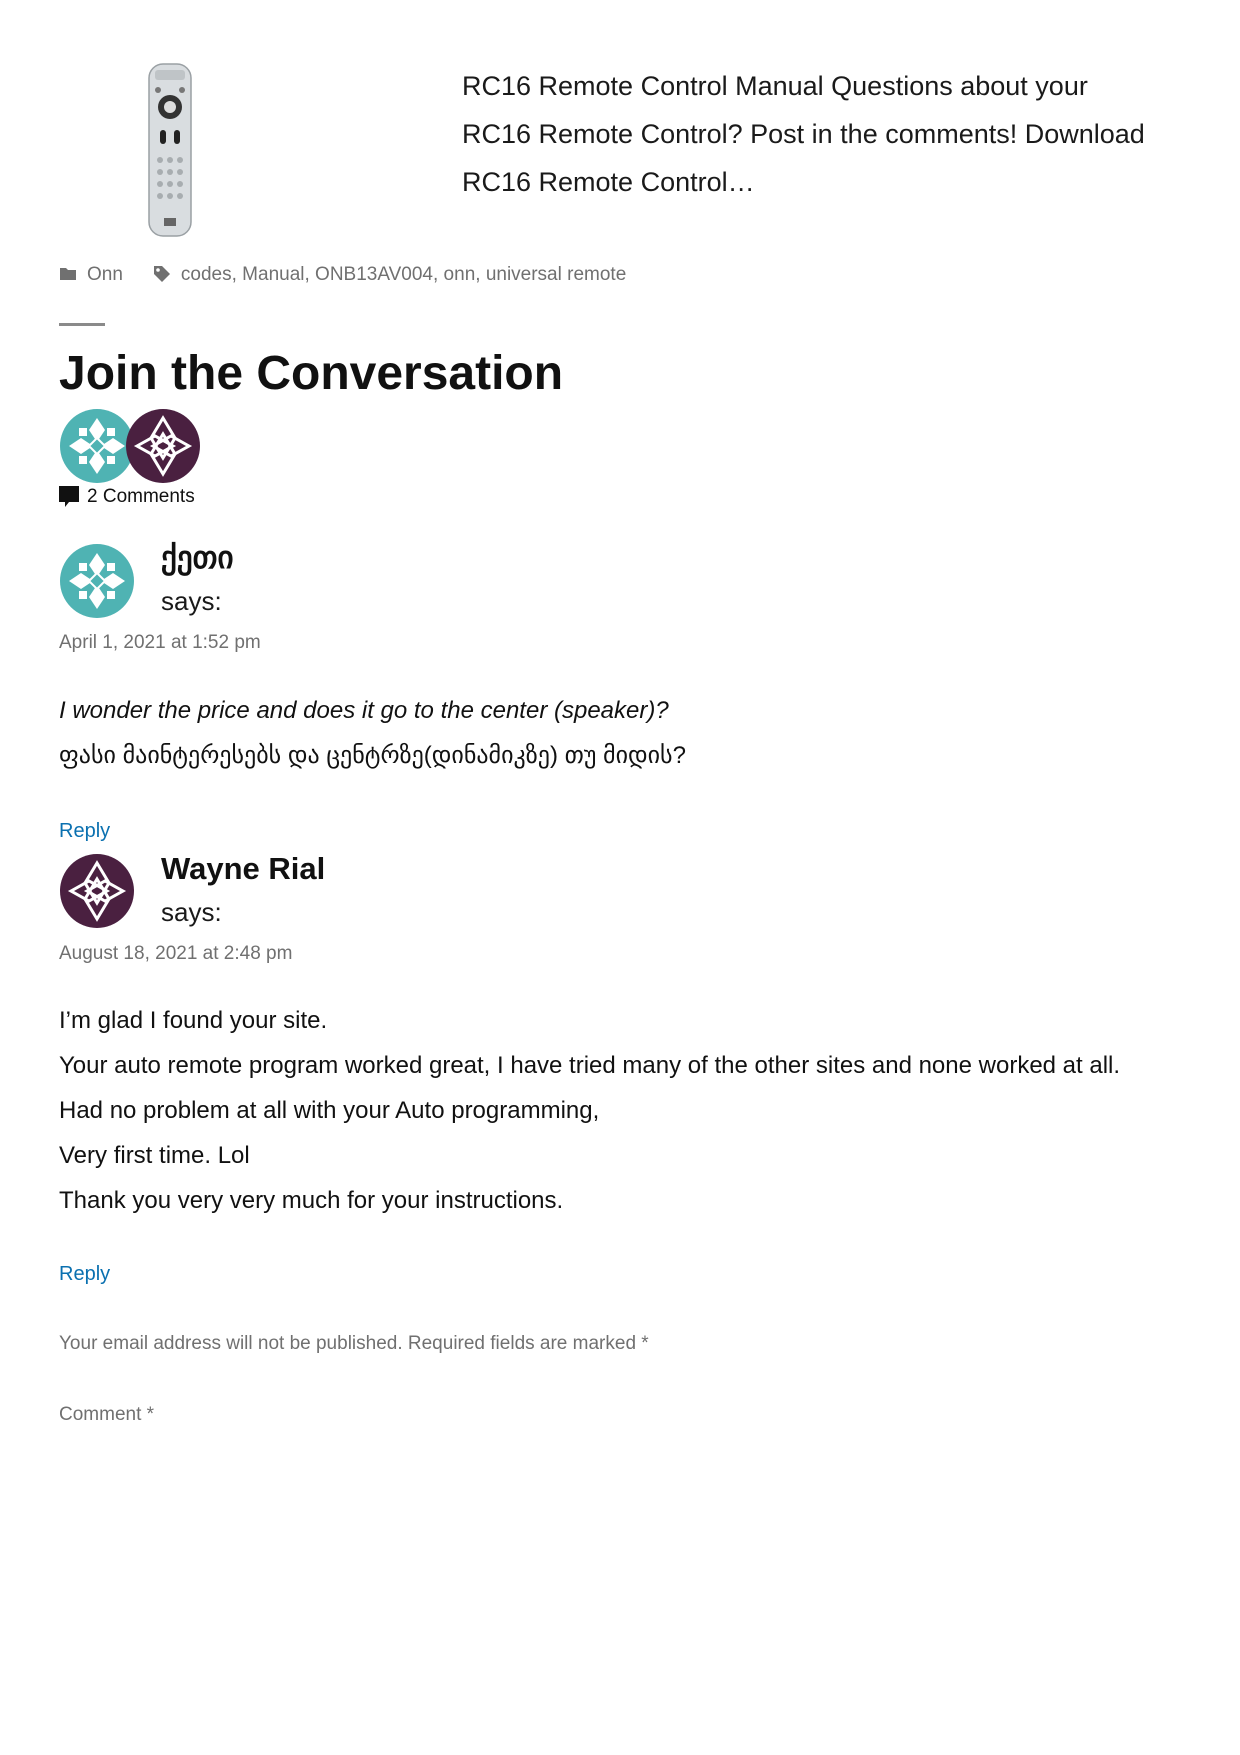 The width and height of the screenshot is (1240, 1755). What do you see at coordinates (193, 1020) in the screenshot?
I see `comment-text: I’m glad I found your site.` at bounding box center [193, 1020].